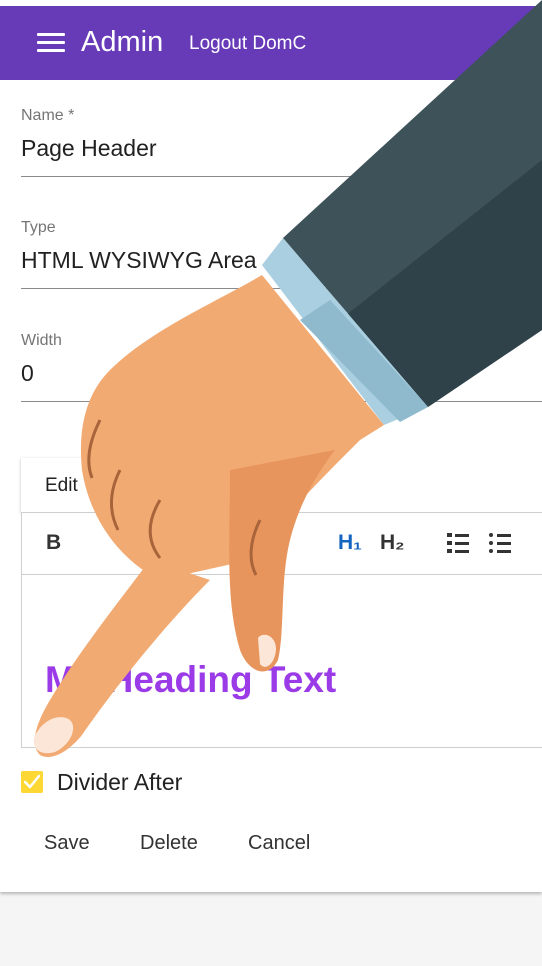 The height and width of the screenshot is (966, 542). I want to click on numbered-list-icon, so click(458, 543).